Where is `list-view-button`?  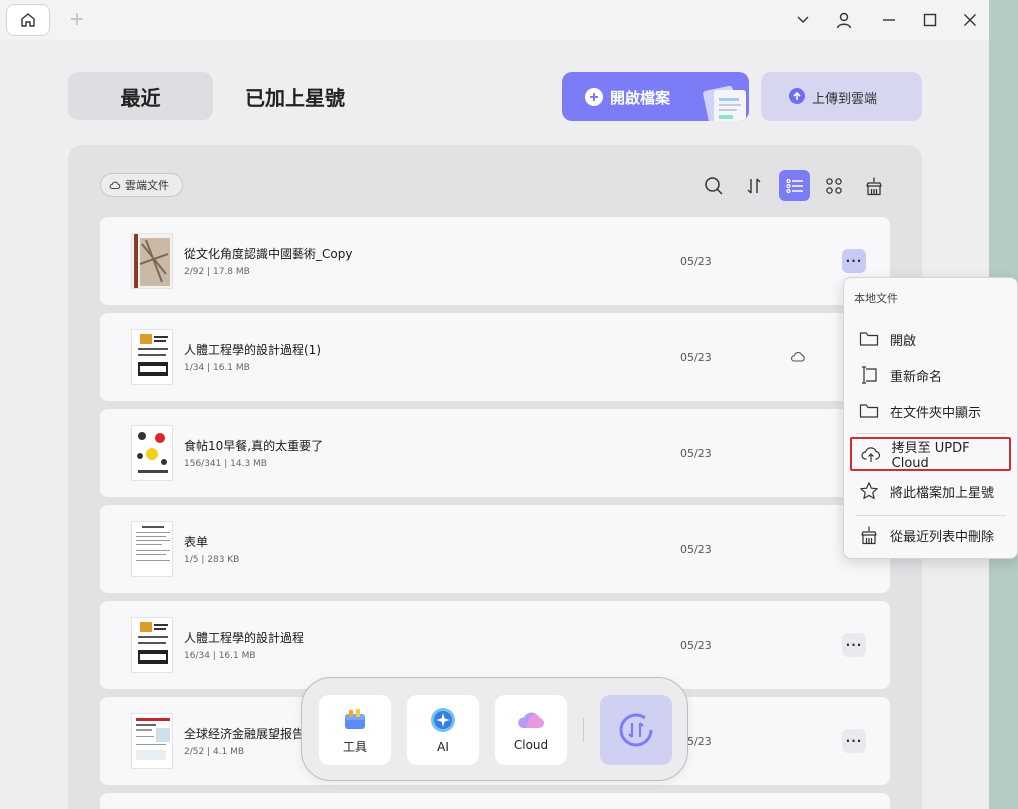
list-view-button is located at coordinates (794, 185).